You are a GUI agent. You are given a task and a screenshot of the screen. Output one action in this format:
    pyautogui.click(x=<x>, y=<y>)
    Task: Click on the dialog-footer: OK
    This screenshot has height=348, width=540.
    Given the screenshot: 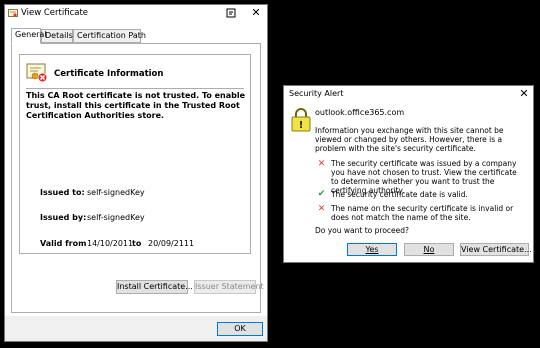 What is the action you would take?
    pyautogui.click(x=136, y=328)
    